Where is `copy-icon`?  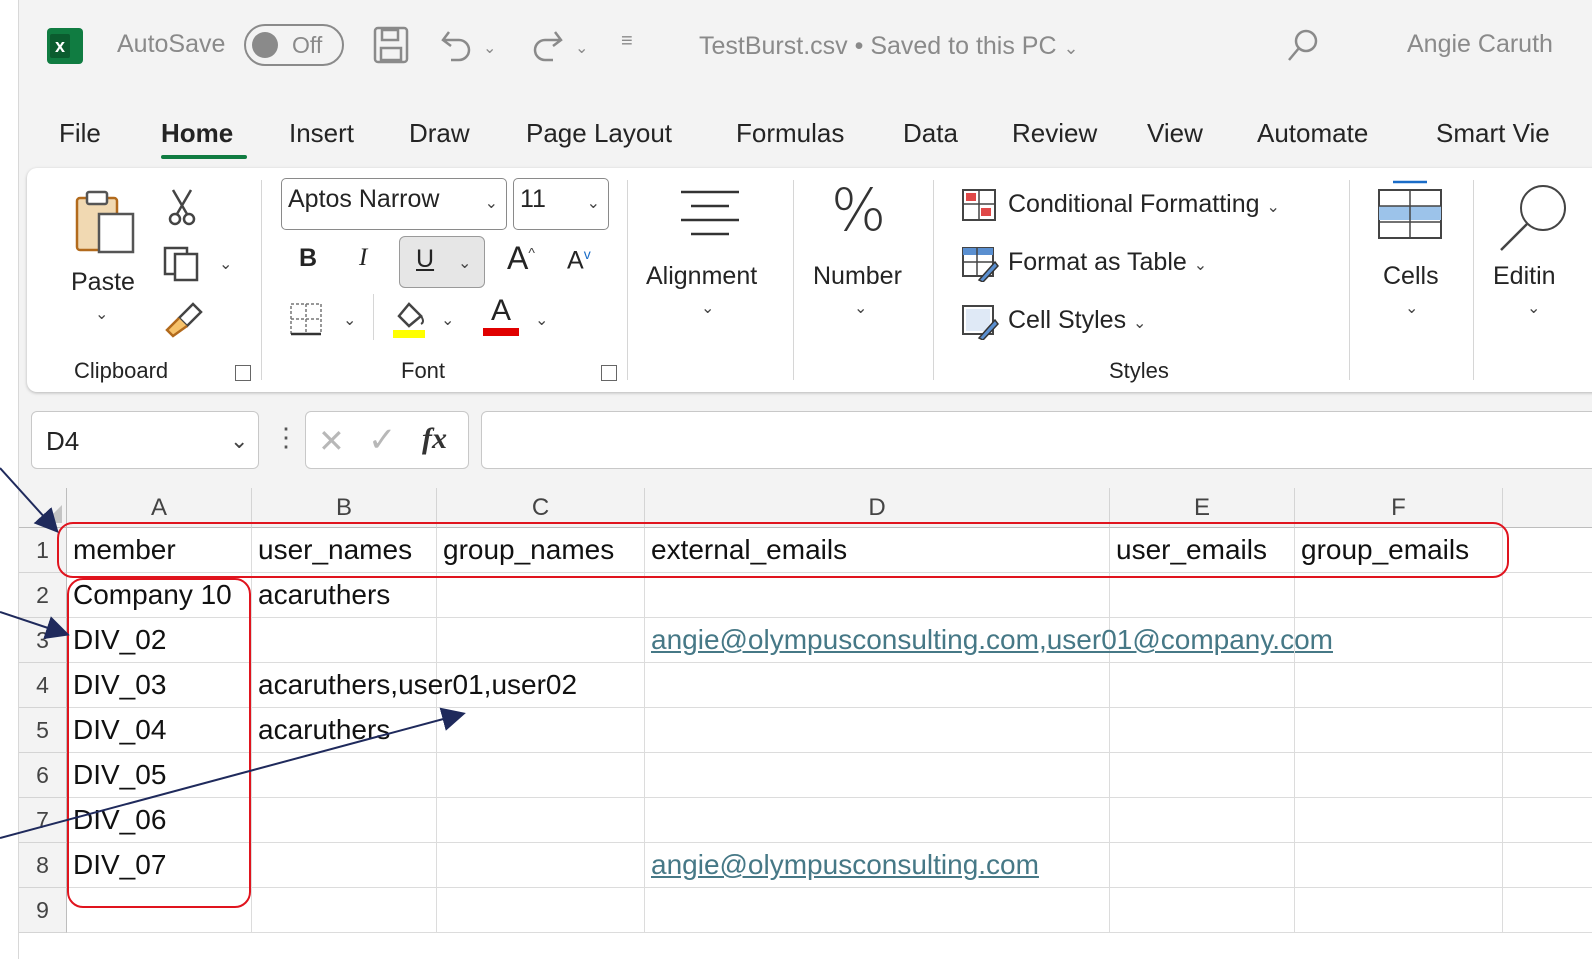
copy-icon is located at coordinates (183, 264).